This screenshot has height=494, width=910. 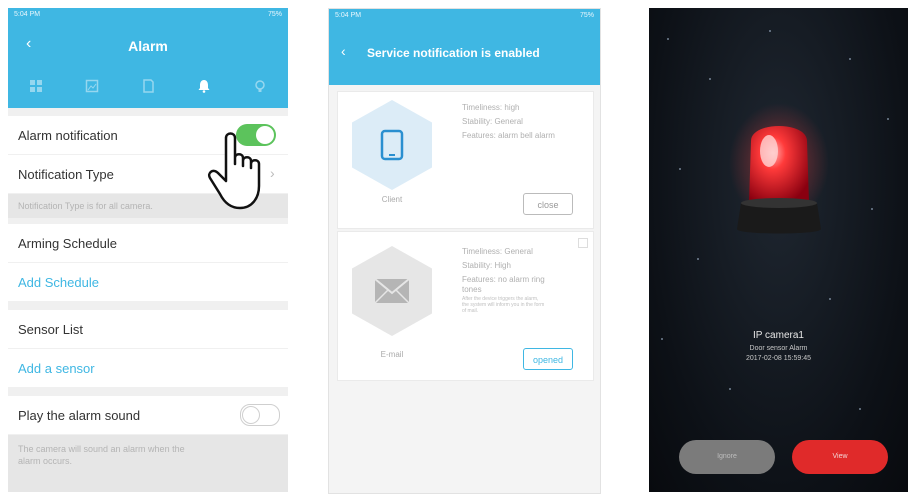 I want to click on ignore-button: Ignore, so click(x=727, y=457).